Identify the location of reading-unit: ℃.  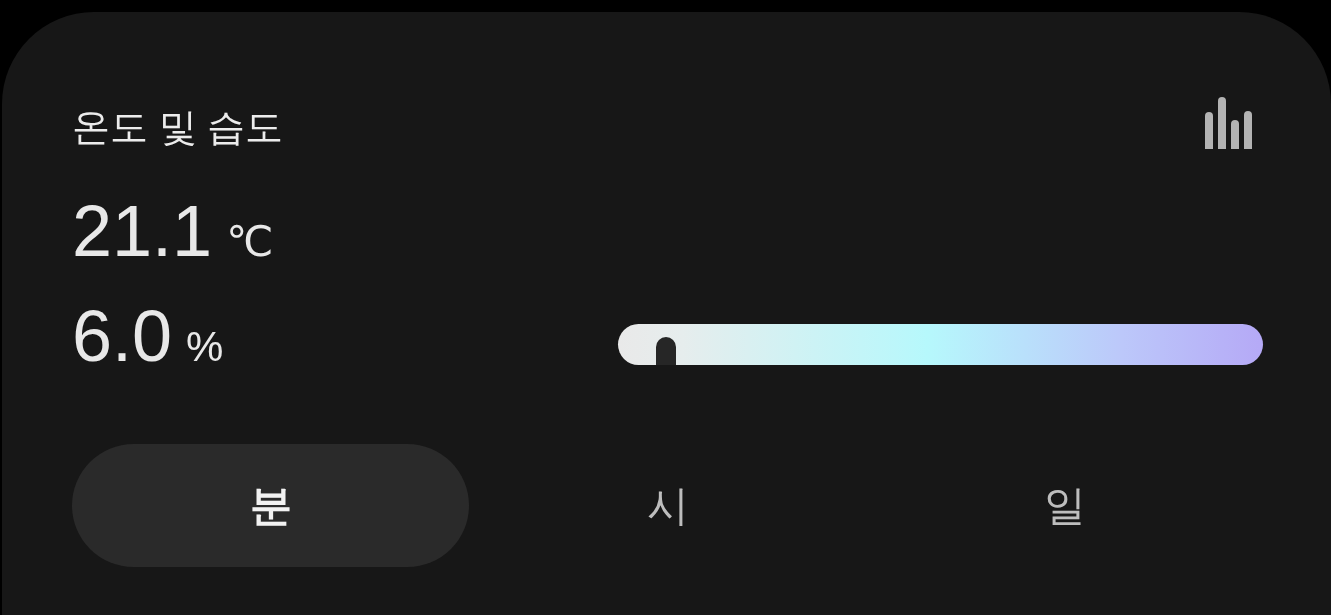
(250, 241).